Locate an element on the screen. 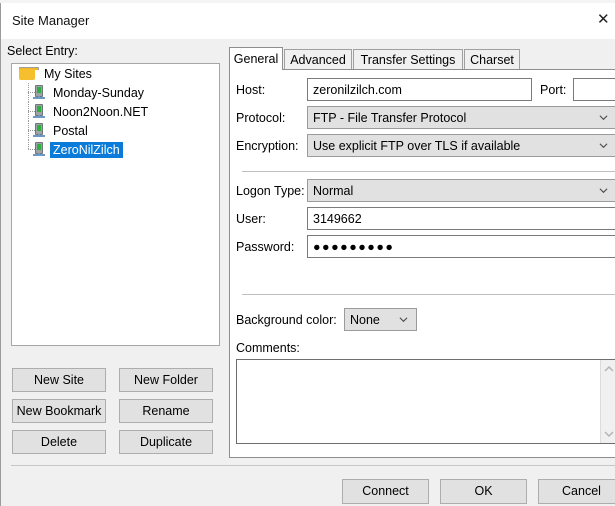  select-entry-label: Select Entry: is located at coordinates (42, 51).